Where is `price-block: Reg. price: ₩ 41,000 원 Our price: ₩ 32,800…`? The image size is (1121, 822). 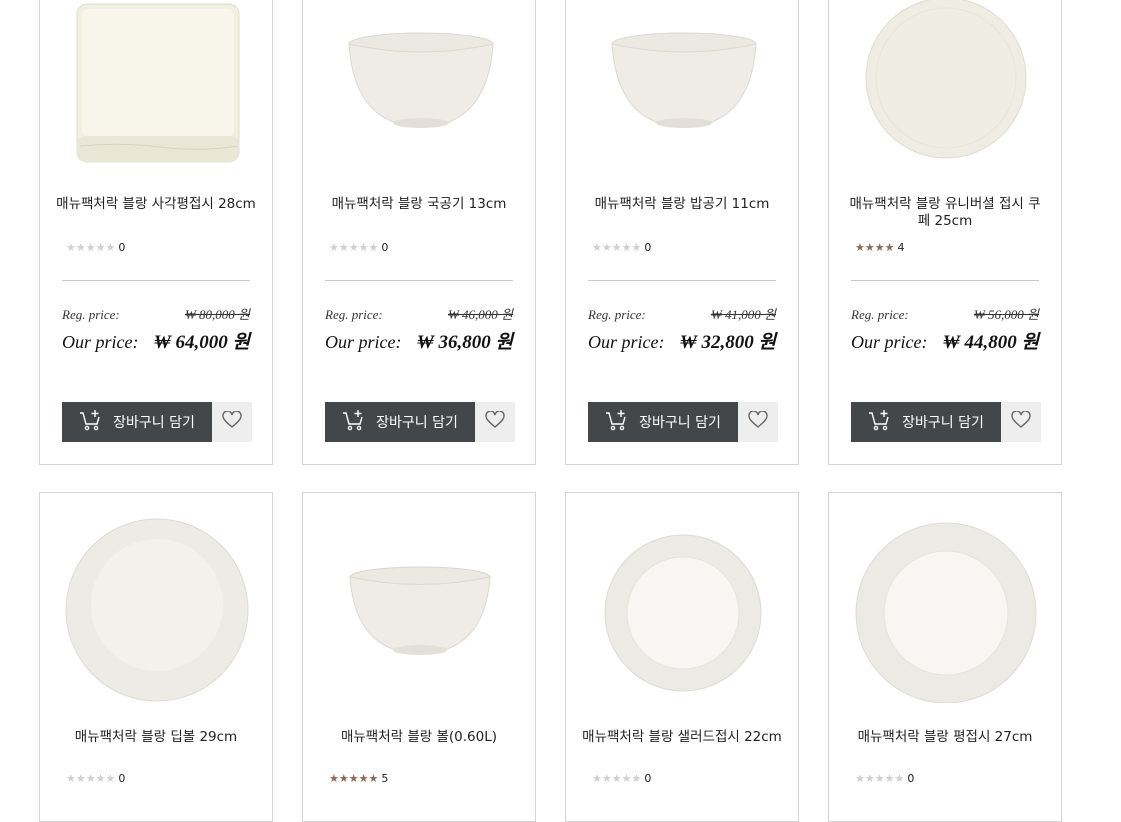
price-block: Reg. price: ₩ 41,000 원 Our price: ₩ 32,800… is located at coordinates (682, 329).